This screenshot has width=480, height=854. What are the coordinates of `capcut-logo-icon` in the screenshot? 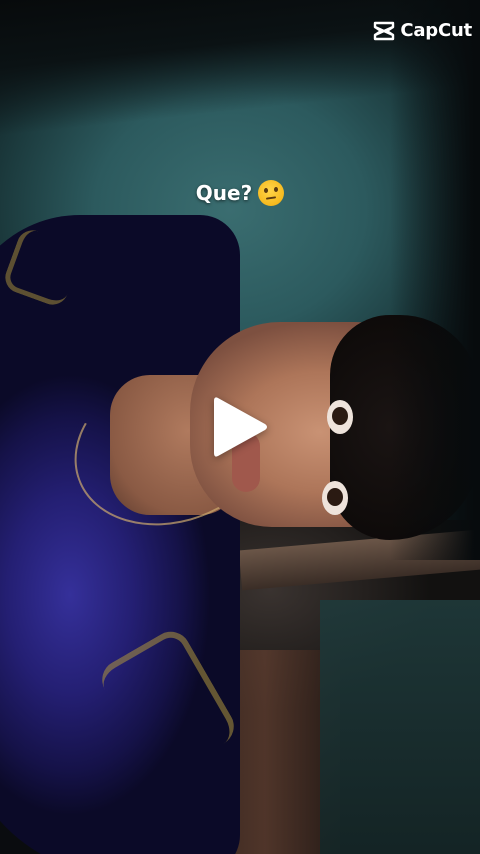 It's located at (384, 31).